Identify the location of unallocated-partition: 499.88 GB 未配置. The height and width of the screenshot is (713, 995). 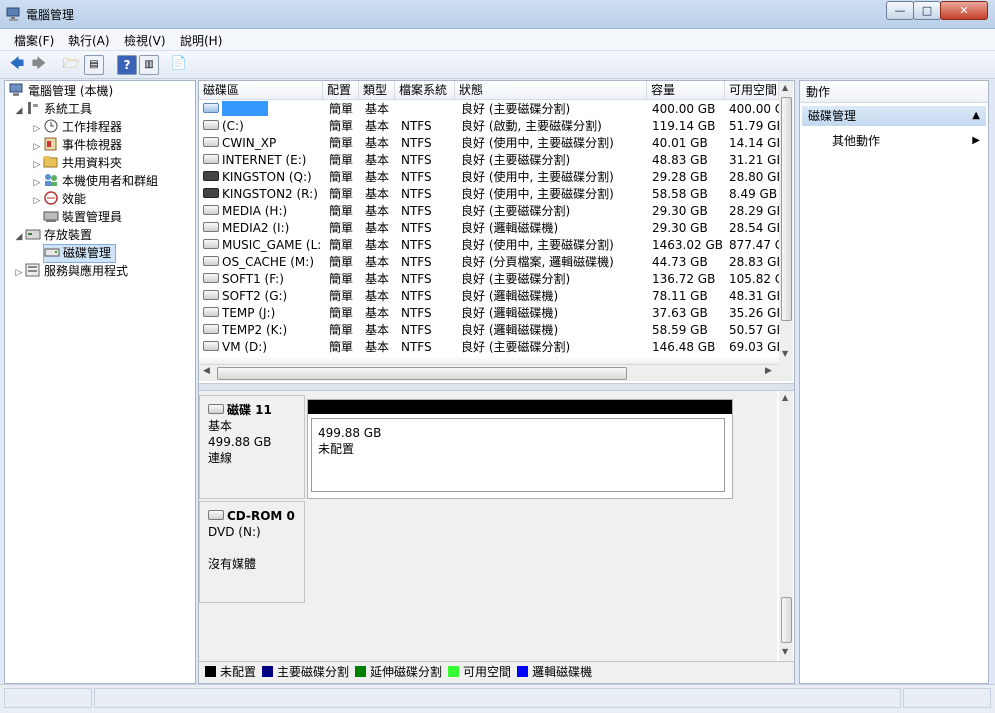
(518, 455).